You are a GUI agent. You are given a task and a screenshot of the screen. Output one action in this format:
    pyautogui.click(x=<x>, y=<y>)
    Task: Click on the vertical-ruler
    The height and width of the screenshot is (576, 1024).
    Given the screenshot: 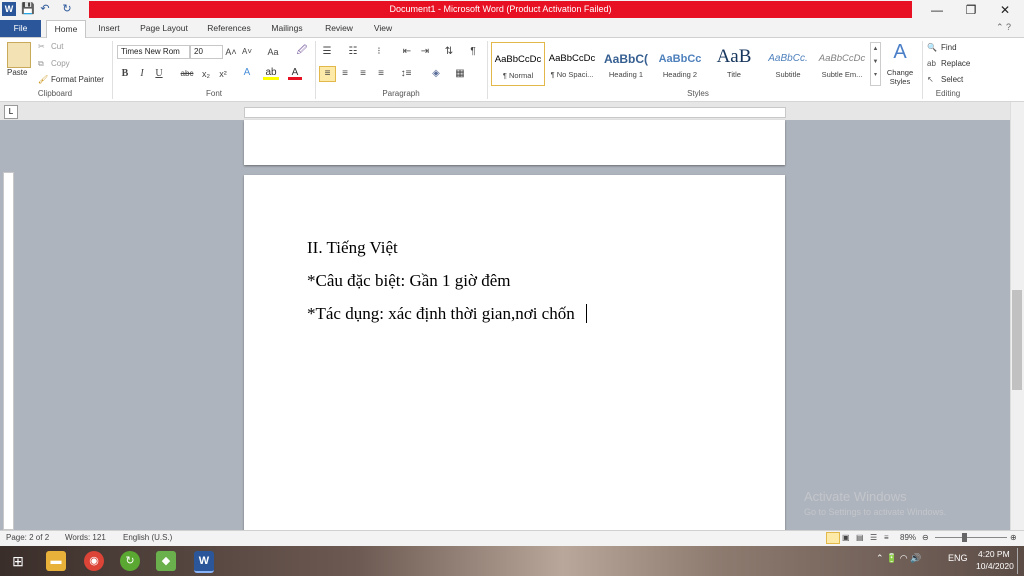 What is the action you would take?
    pyautogui.click(x=8, y=351)
    